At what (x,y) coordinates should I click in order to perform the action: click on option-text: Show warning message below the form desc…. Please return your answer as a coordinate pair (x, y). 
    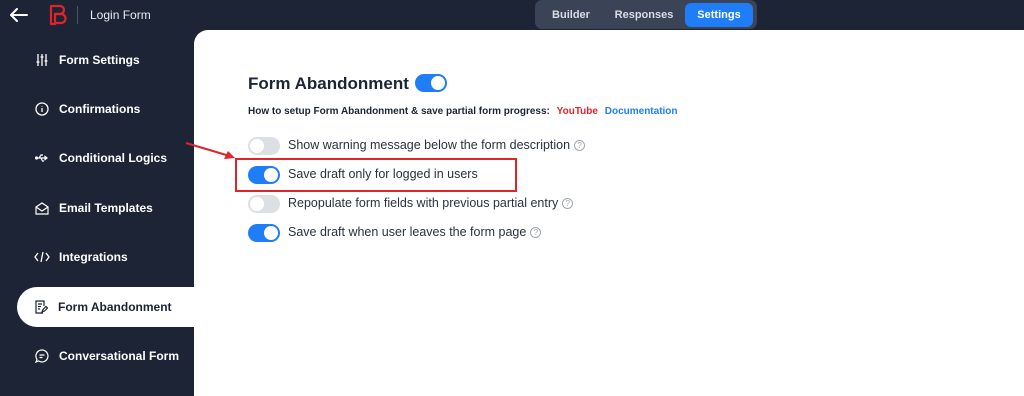
    Looking at the image, I should click on (429, 145).